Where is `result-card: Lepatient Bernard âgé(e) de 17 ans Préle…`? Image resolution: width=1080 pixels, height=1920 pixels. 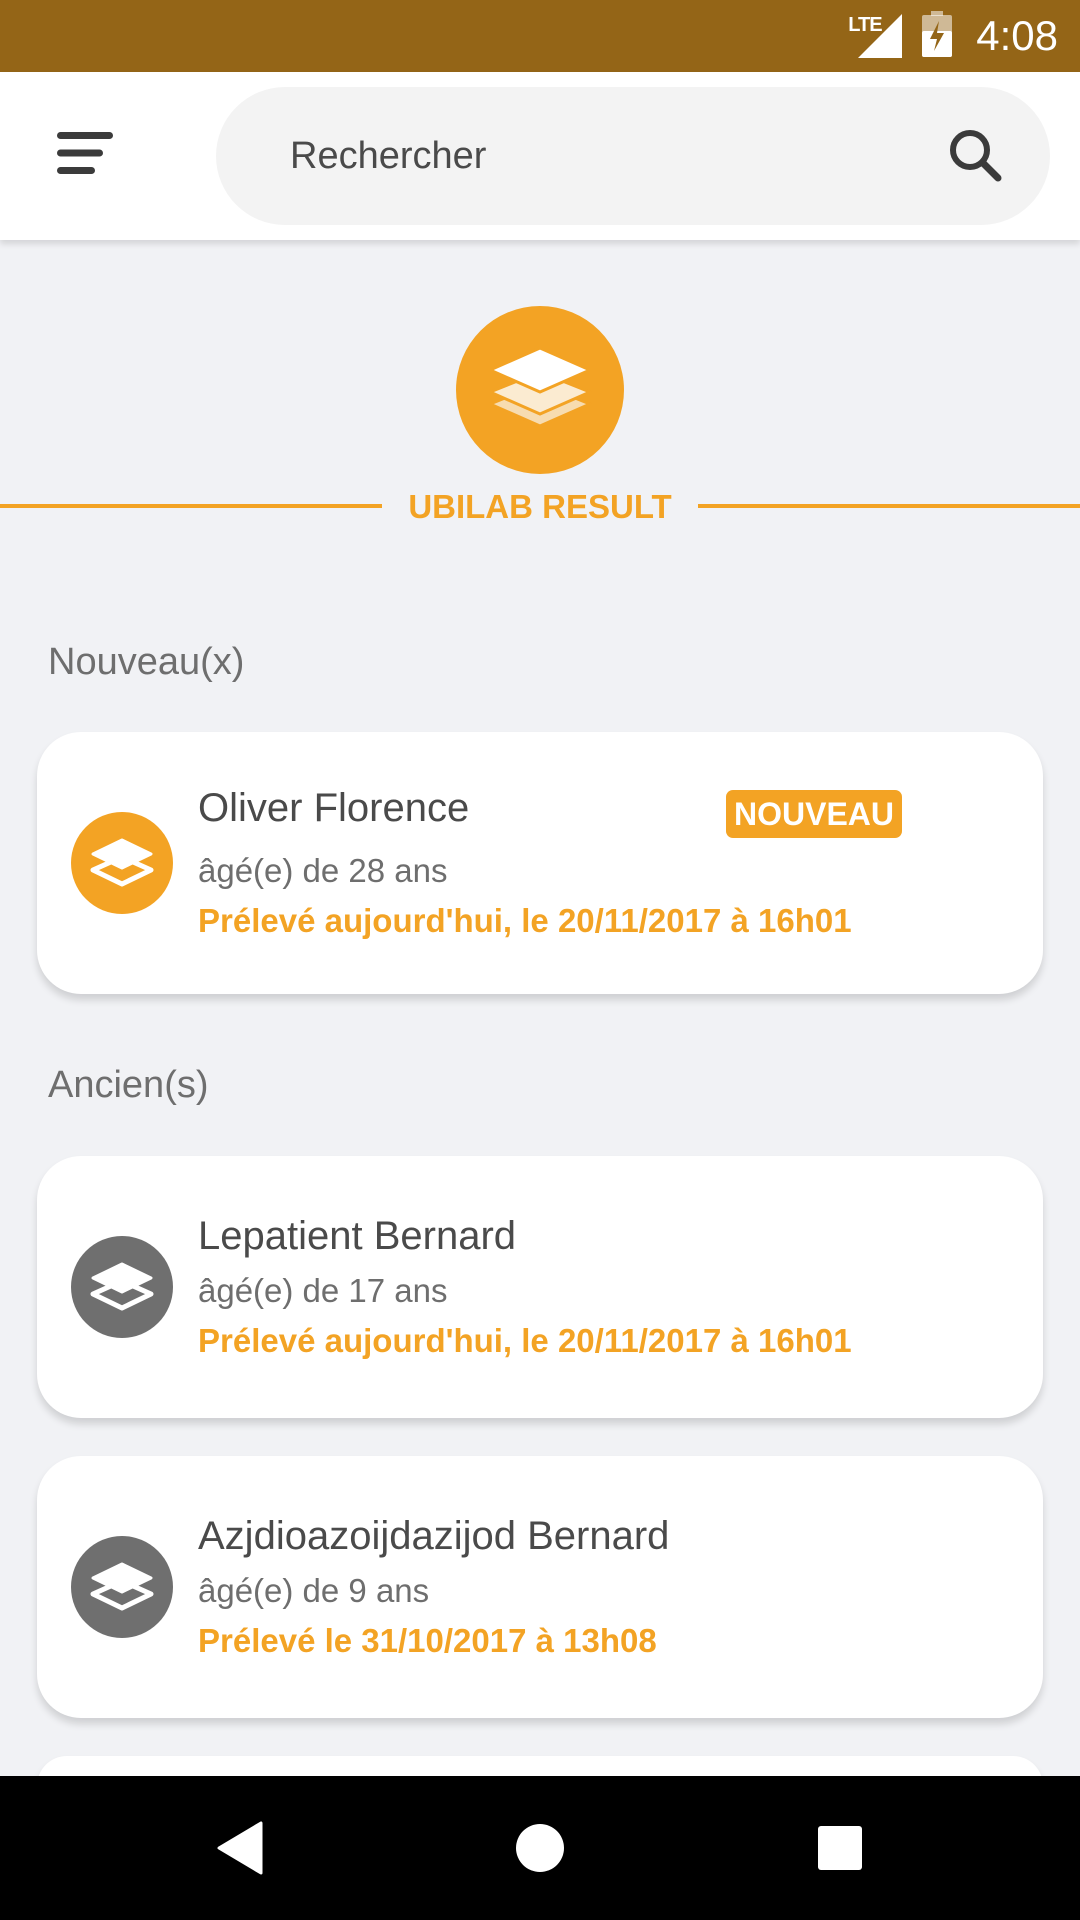 result-card: Lepatient Bernard âgé(e) de 17 ans Préle… is located at coordinates (540, 1287).